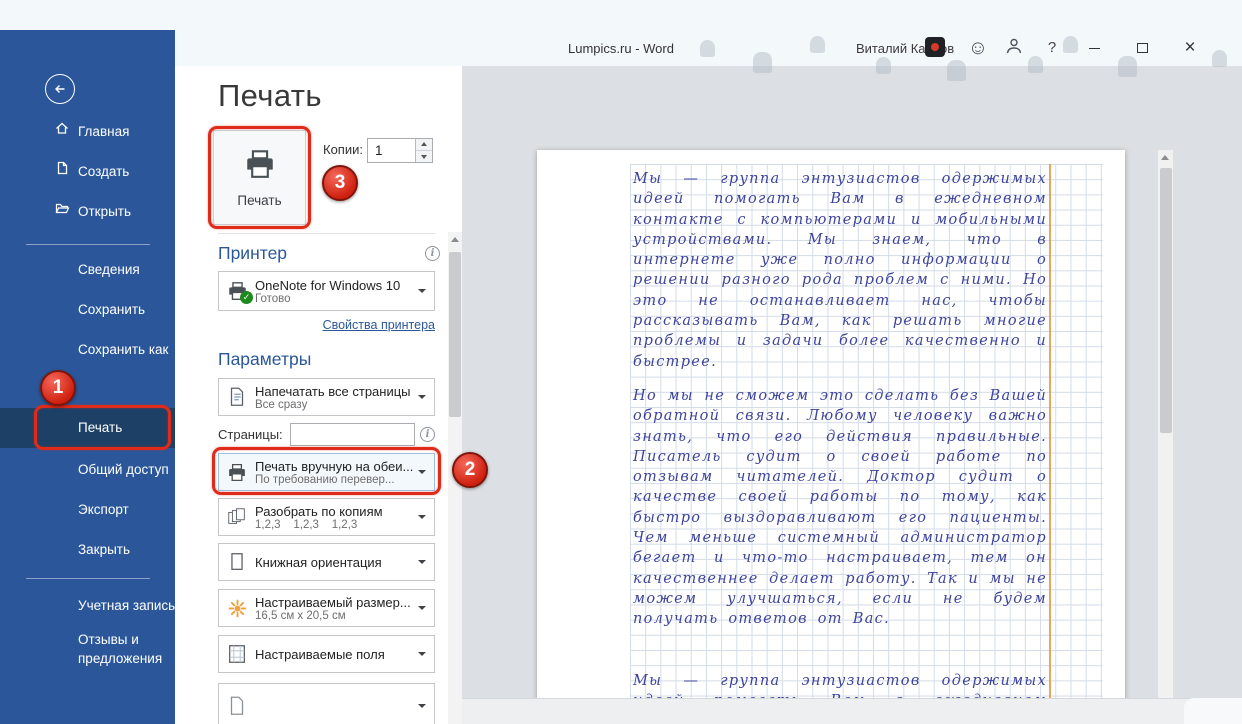 This screenshot has height=724, width=1242. What do you see at coordinates (956, 70) in the screenshot?
I see `ghost-sticker-icon` at bounding box center [956, 70].